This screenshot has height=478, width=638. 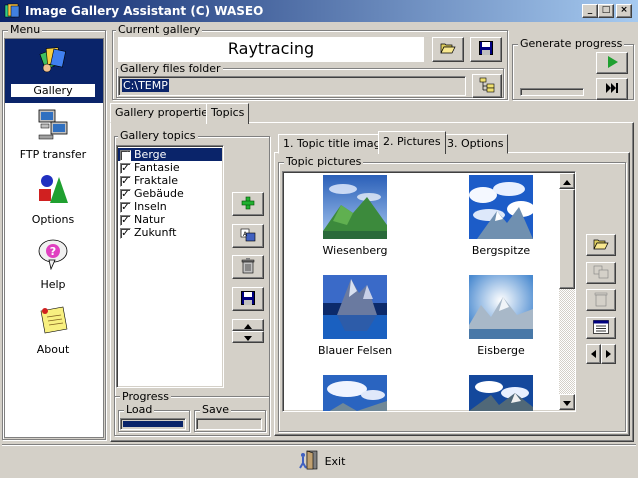 What do you see at coordinates (164, 113) in the screenshot?
I see `tab-gallery-properties: Gallery properties` at bounding box center [164, 113].